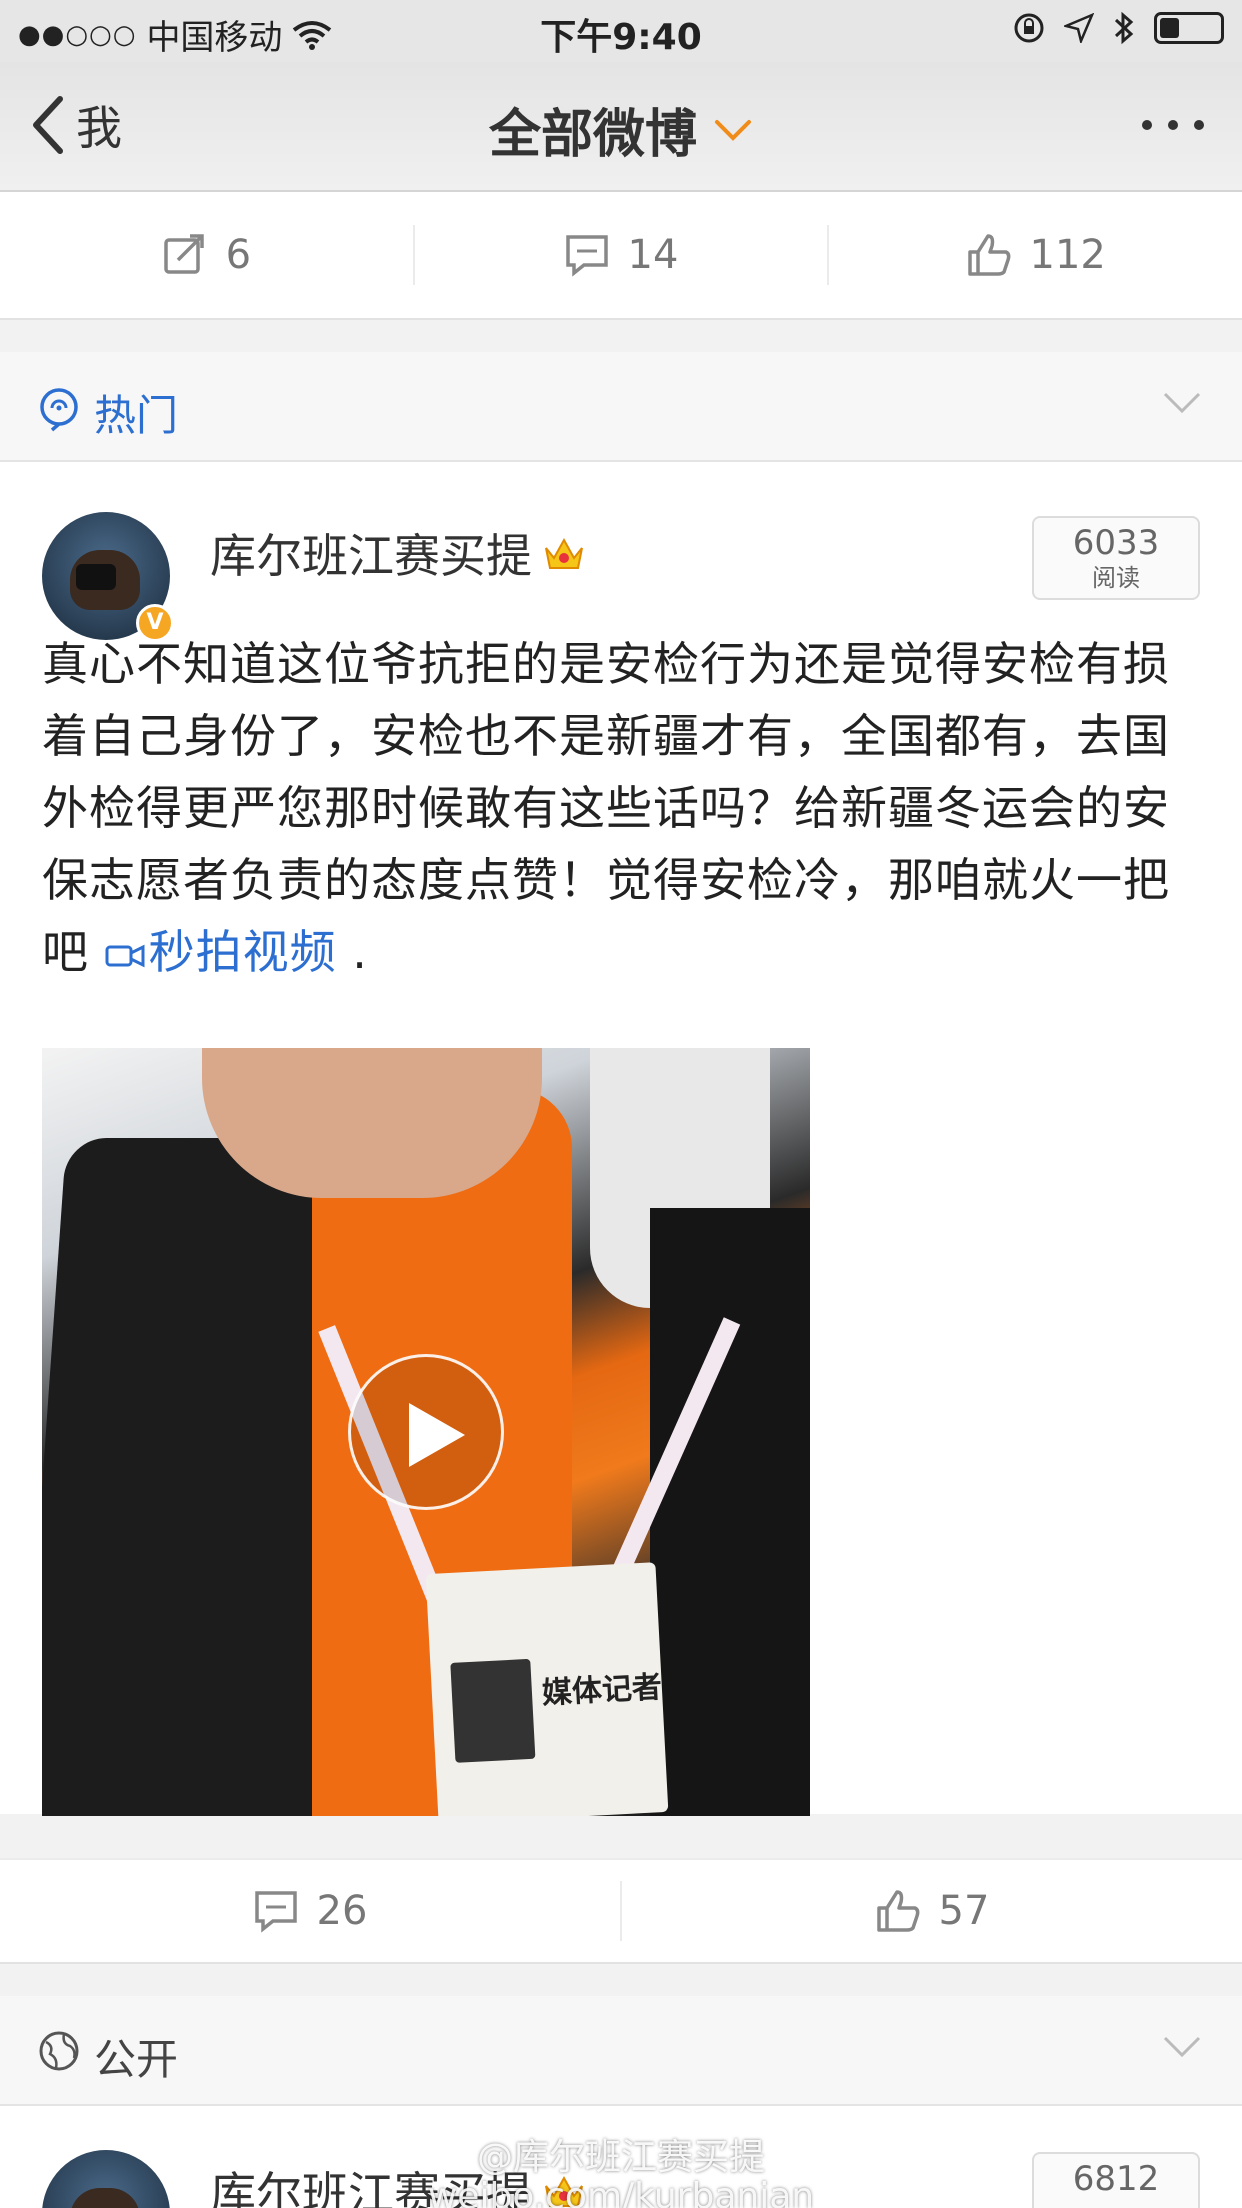 This screenshot has height=2208, width=1242. What do you see at coordinates (1029, 28) in the screenshot?
I see `rotation-lock-icon` at bounding box center [1029, 28].